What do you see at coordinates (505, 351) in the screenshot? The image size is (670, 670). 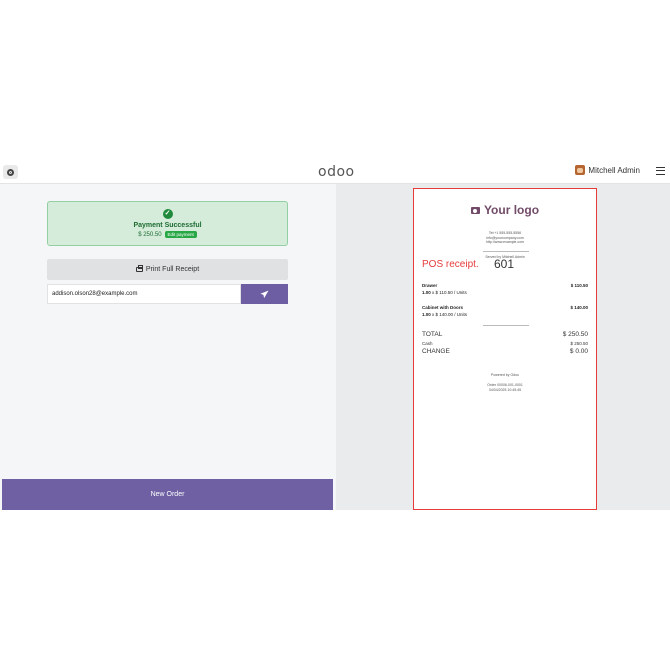 I see `change-row: CHANGE $ 0.00` at bounding box center [505, 351].